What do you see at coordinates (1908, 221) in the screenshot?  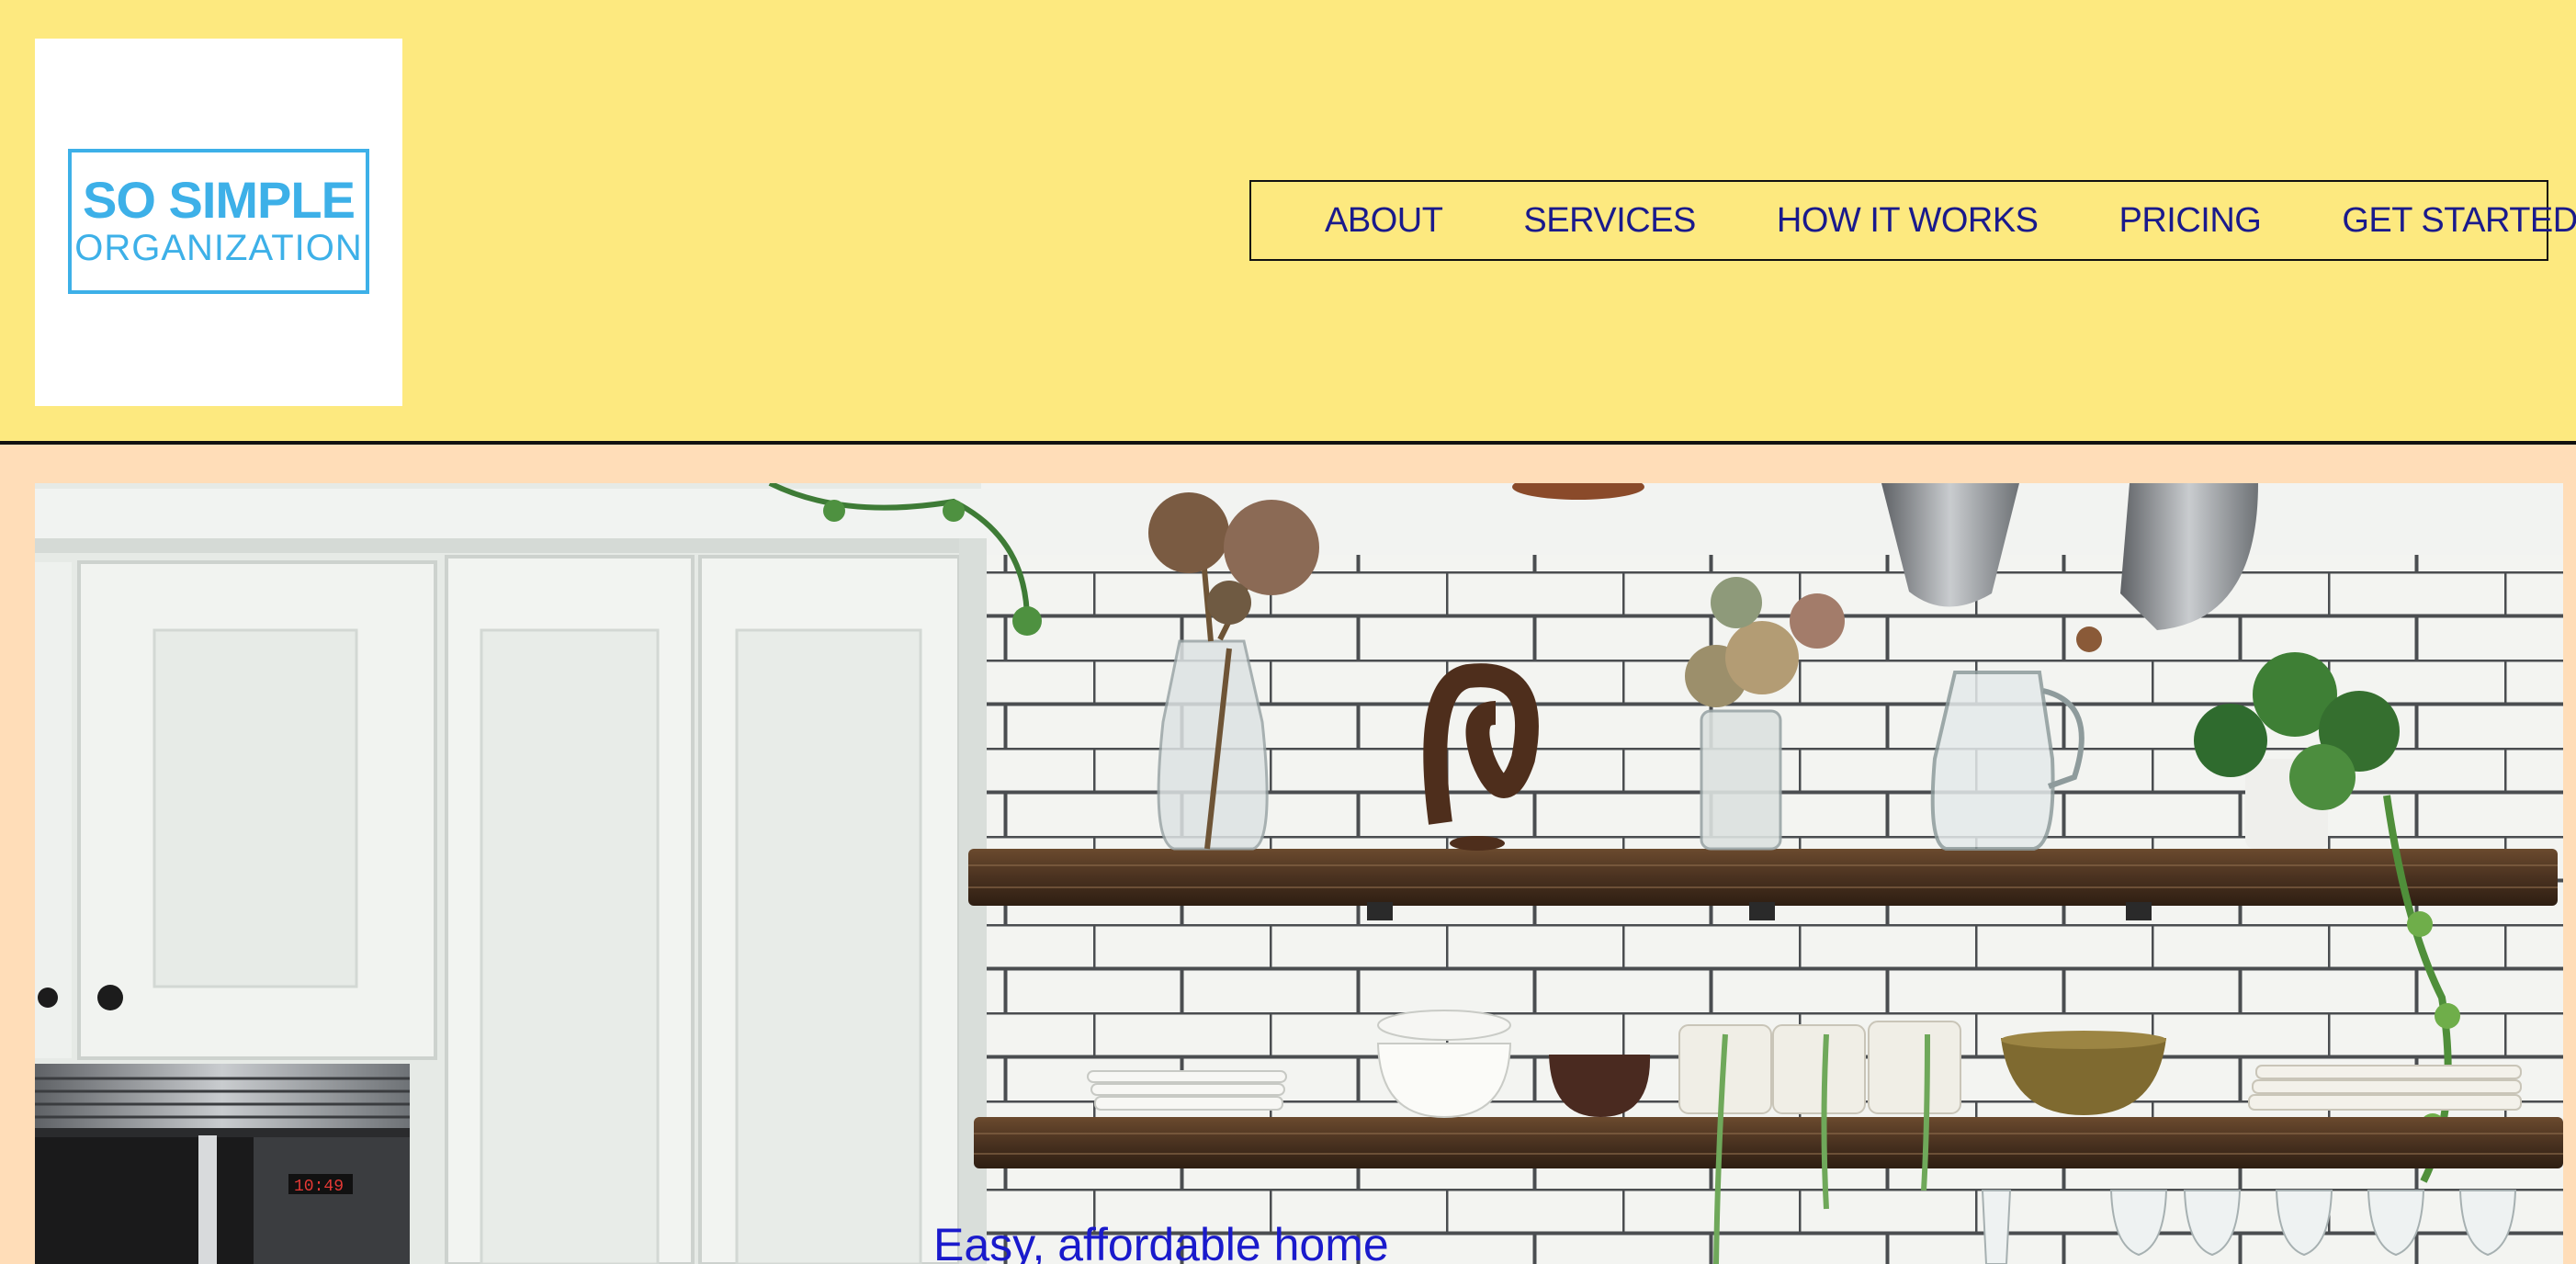 I see `nav-link-how-it-works: HOW IT WORKS` at bounding box center [1908, 221].